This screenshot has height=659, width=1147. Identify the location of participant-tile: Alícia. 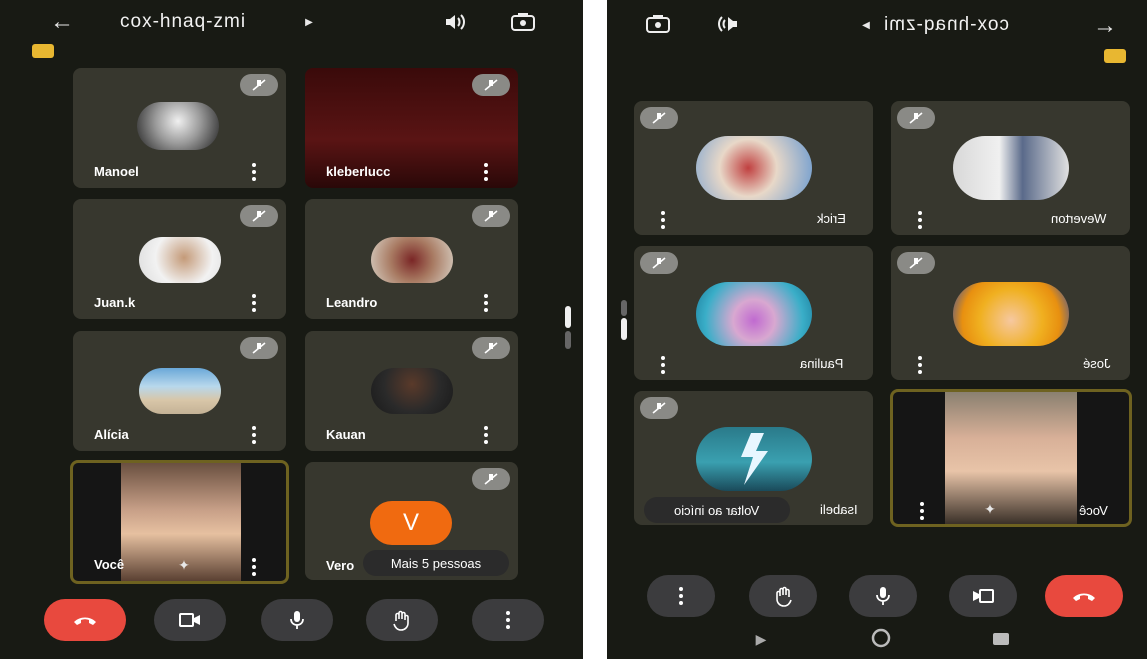
(179, 391).